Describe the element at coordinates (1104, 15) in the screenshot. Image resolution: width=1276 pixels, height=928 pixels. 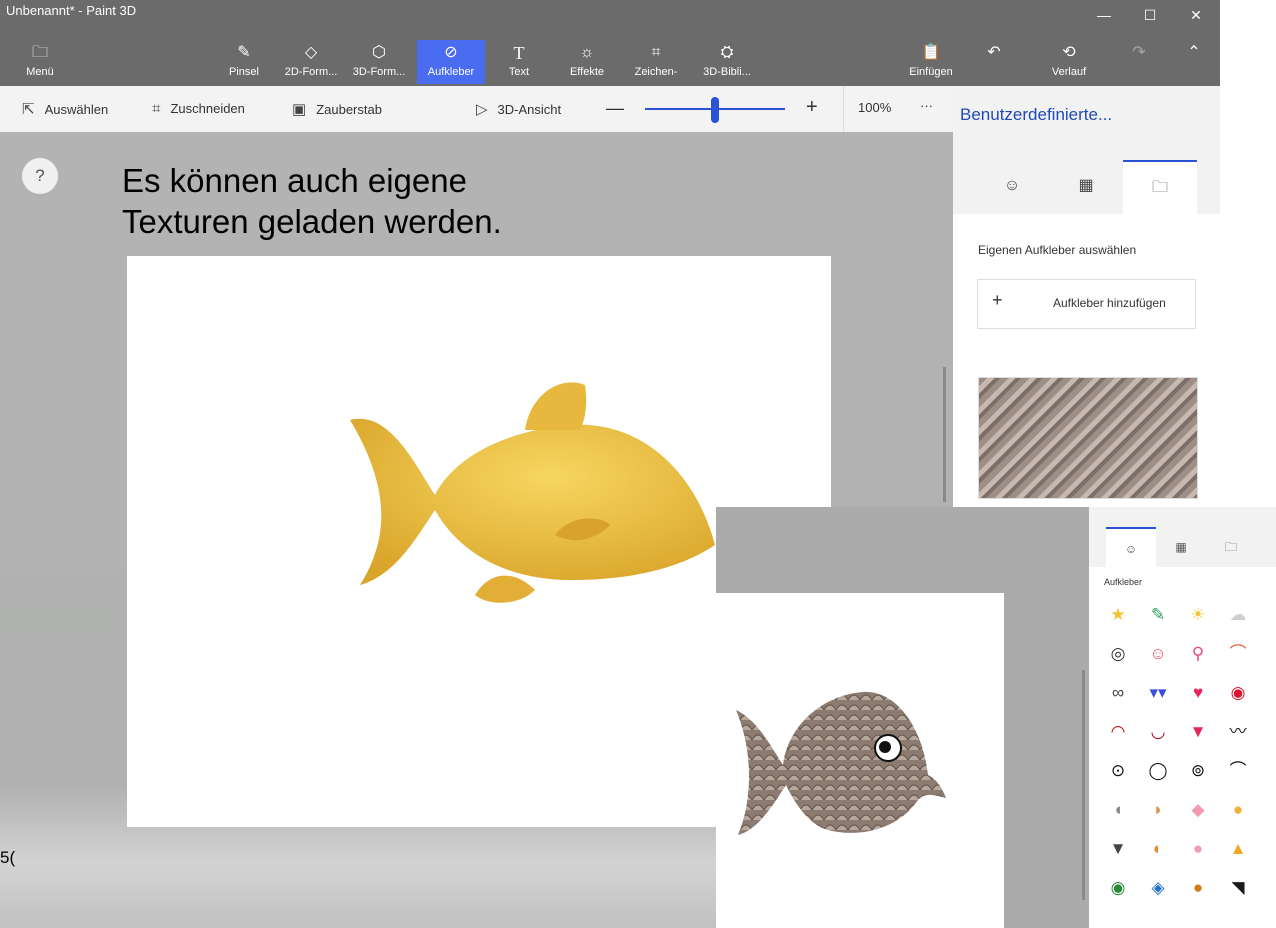
I see `minimize-button: —` at that location.